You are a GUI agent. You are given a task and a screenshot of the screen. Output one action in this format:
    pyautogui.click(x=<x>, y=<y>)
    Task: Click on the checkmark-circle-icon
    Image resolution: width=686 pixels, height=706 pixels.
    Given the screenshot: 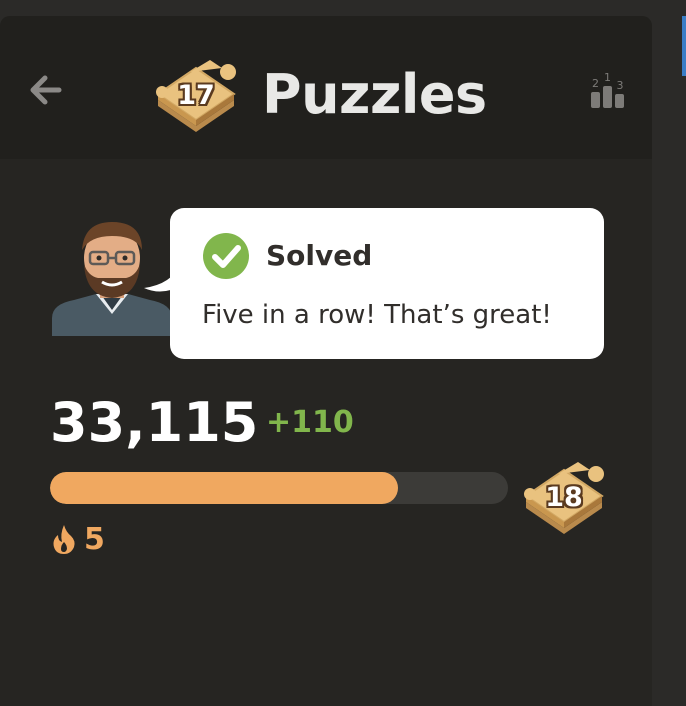 What is the action you would take?
    pyautogui.click(x=226, y=256)
    